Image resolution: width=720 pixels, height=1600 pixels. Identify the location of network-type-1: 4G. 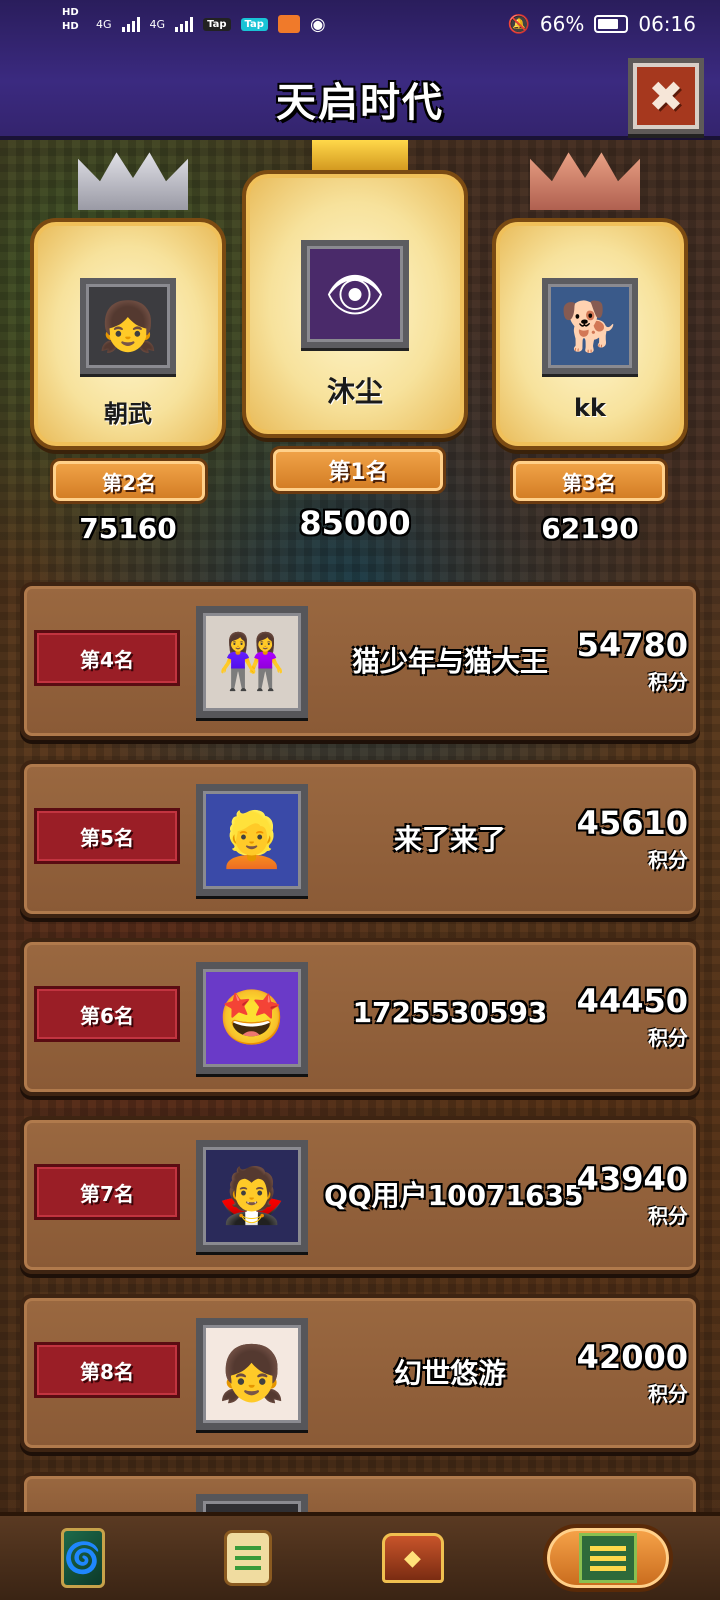
(104, 24).